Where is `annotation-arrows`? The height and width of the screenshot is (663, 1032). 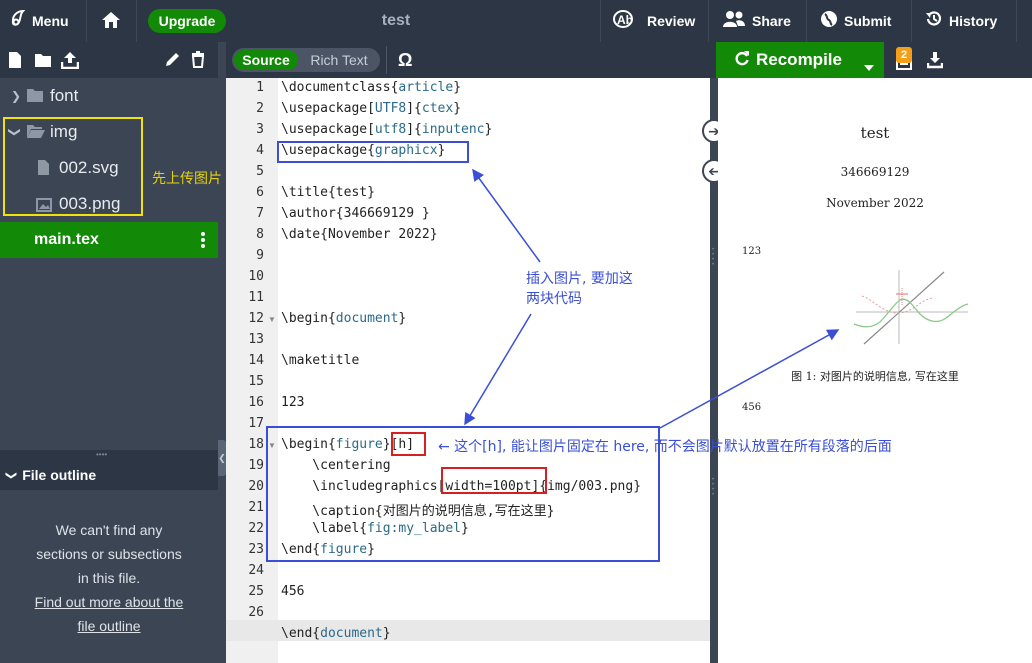 annotation-arrows is located at coordinates (652, 298).